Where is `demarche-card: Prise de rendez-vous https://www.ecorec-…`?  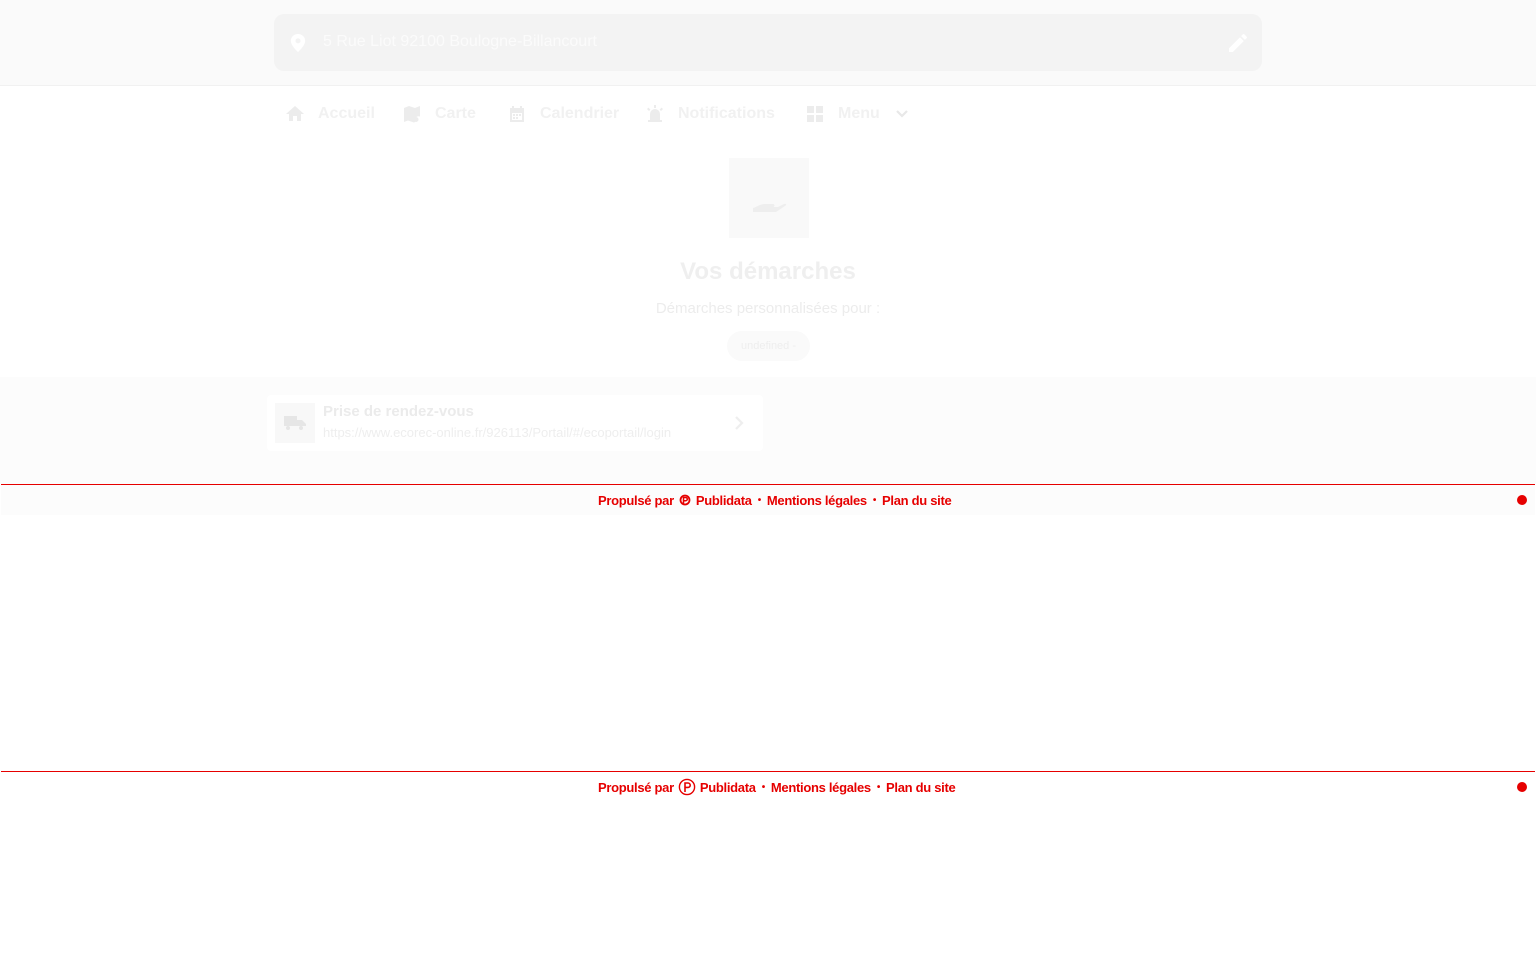 demarche-card: Prise de rendez-vous https://www.ecorec-… is located at coordinates (515, 423).